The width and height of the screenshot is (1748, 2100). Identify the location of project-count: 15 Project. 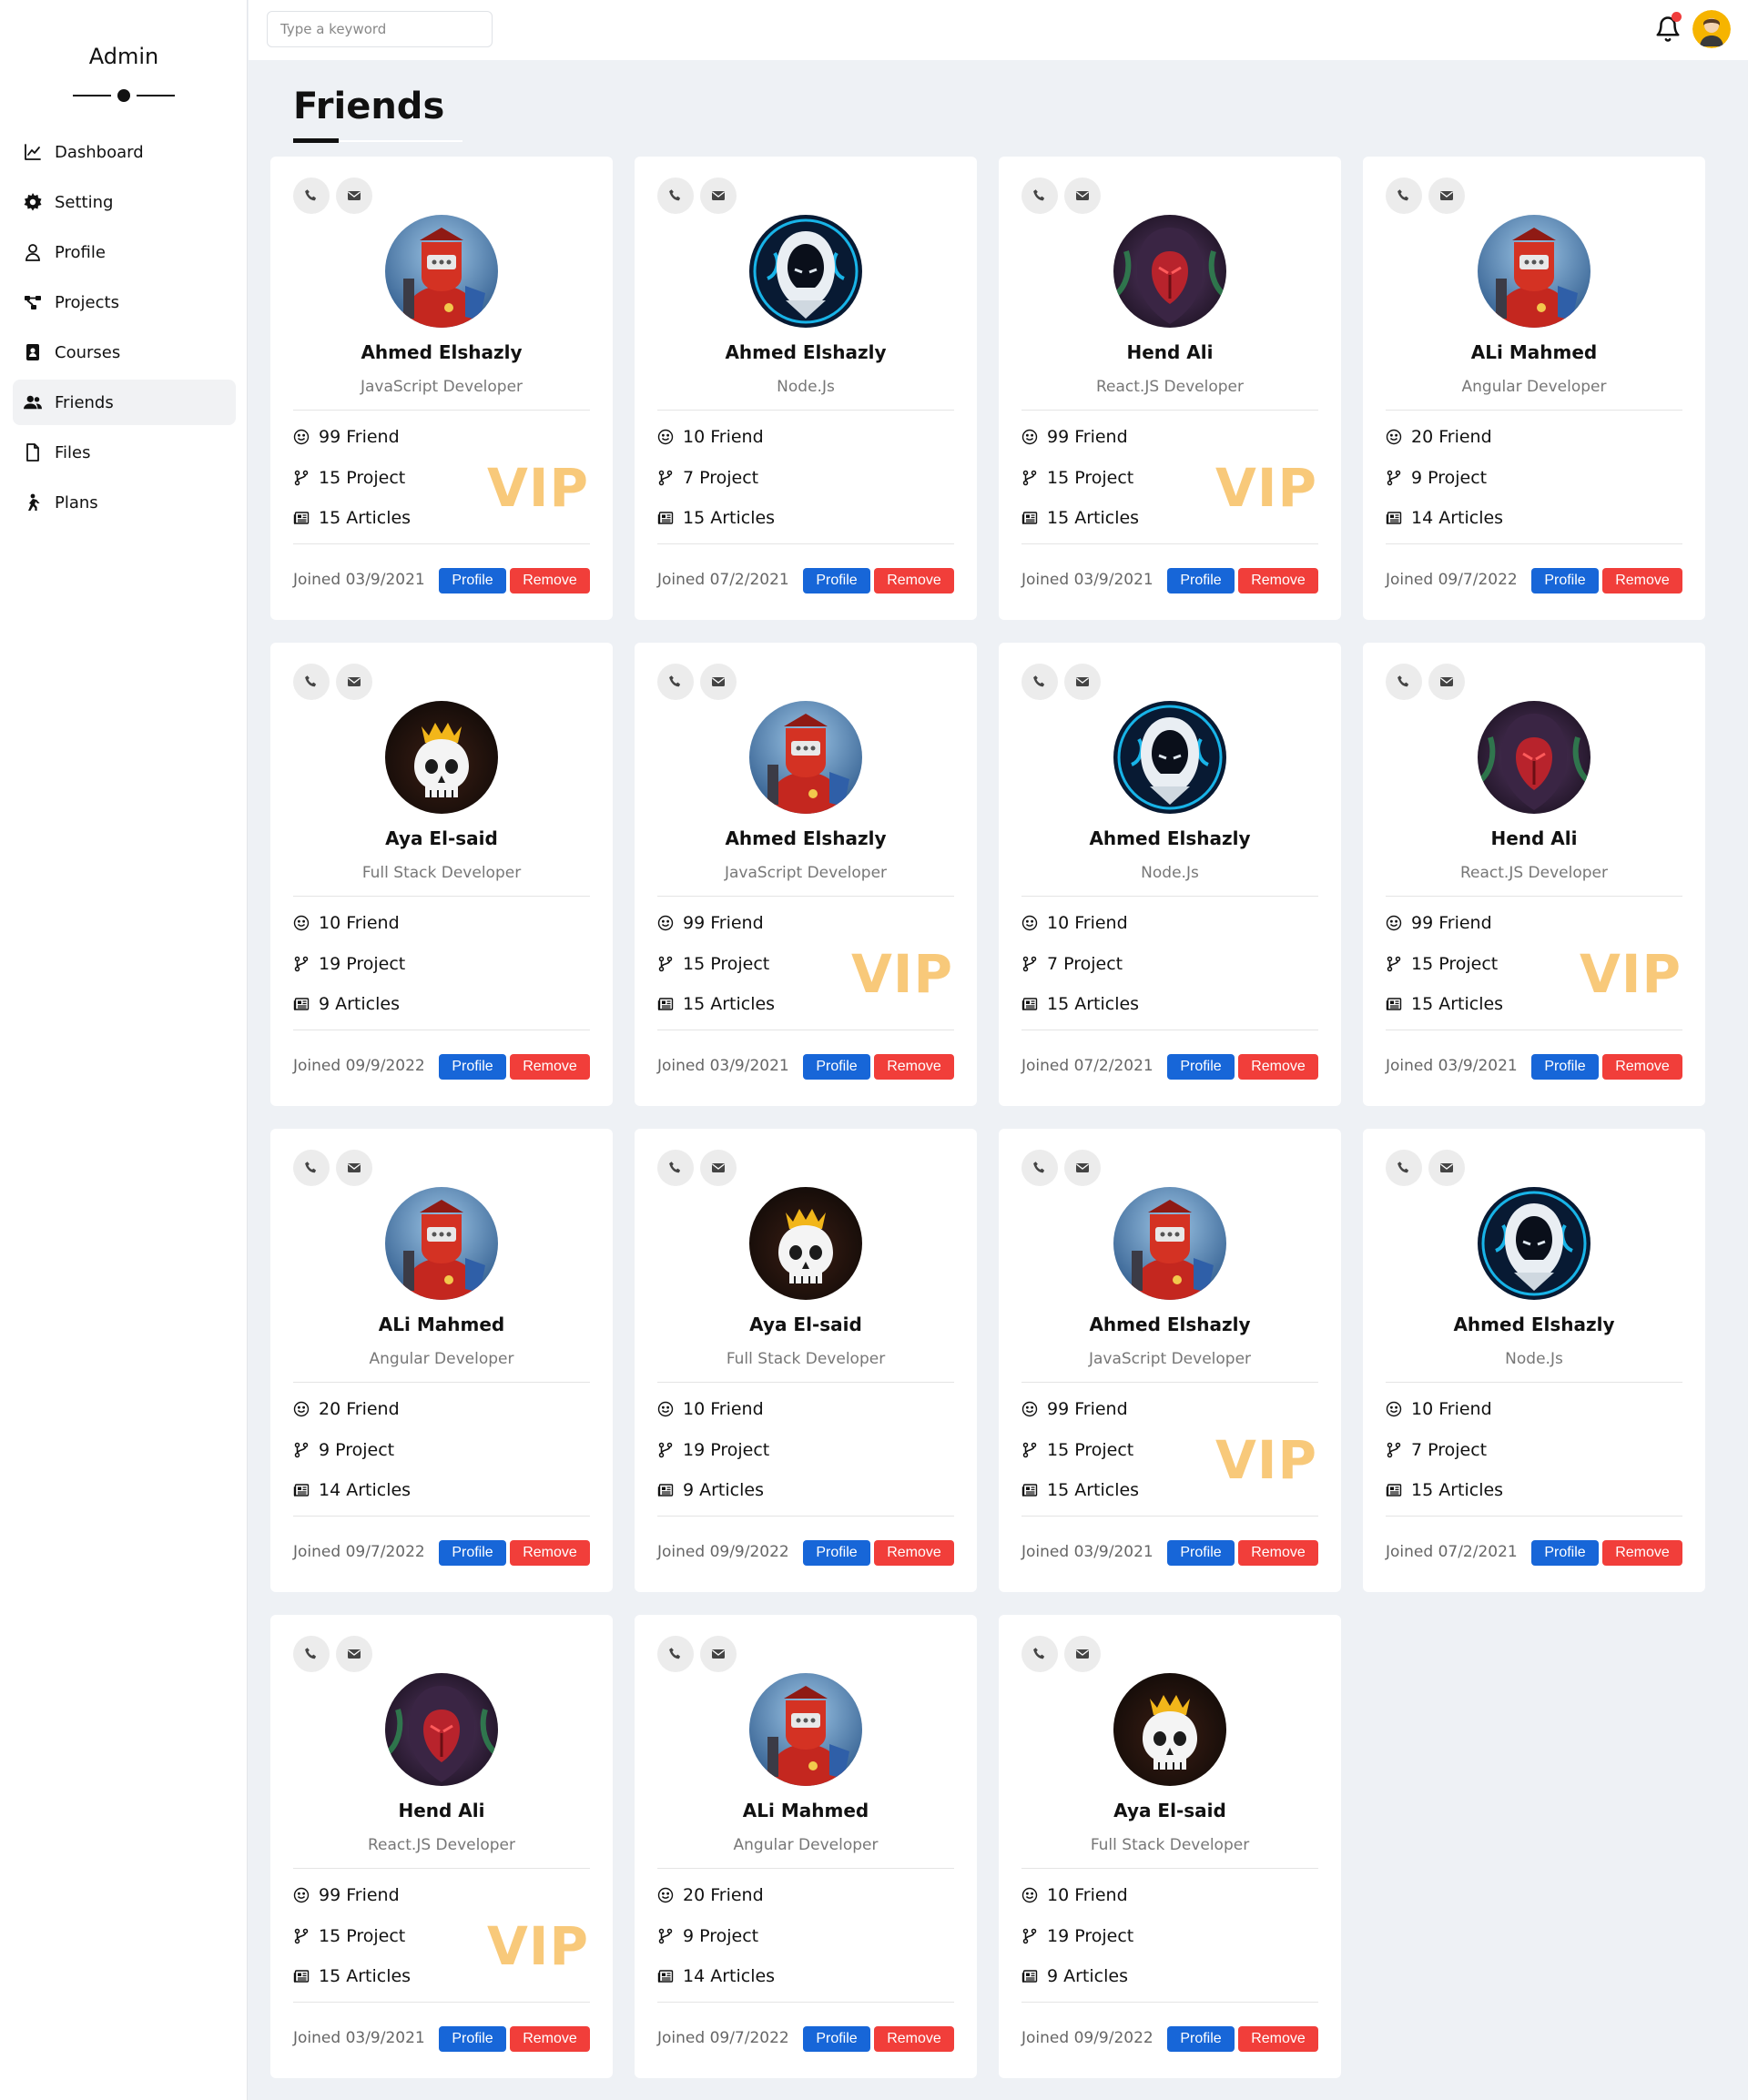
(349, 1936).